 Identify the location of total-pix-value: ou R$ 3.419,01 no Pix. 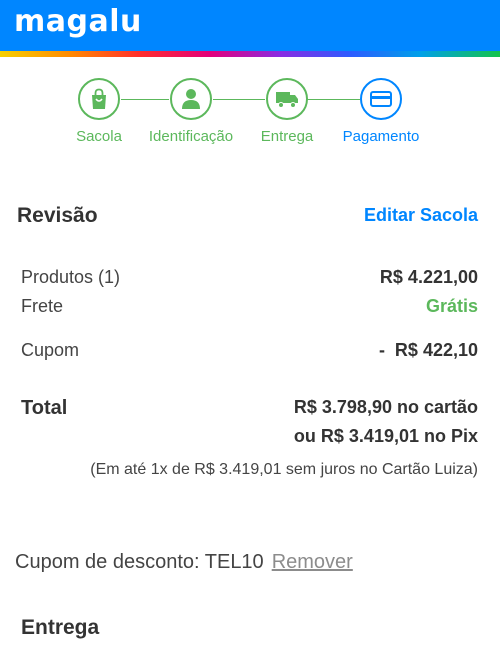
(385, 436).